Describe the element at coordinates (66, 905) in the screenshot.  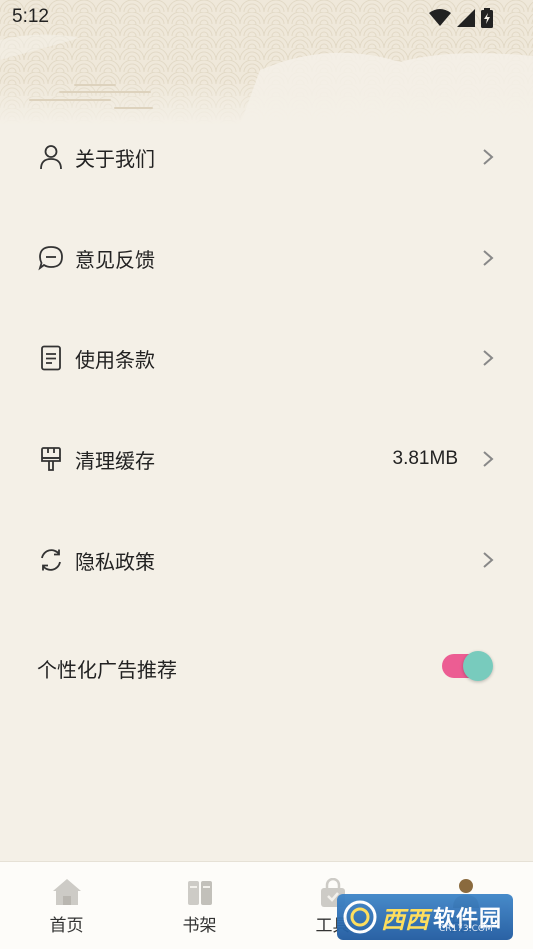
I see `nav-item-home: 首页` at that location.